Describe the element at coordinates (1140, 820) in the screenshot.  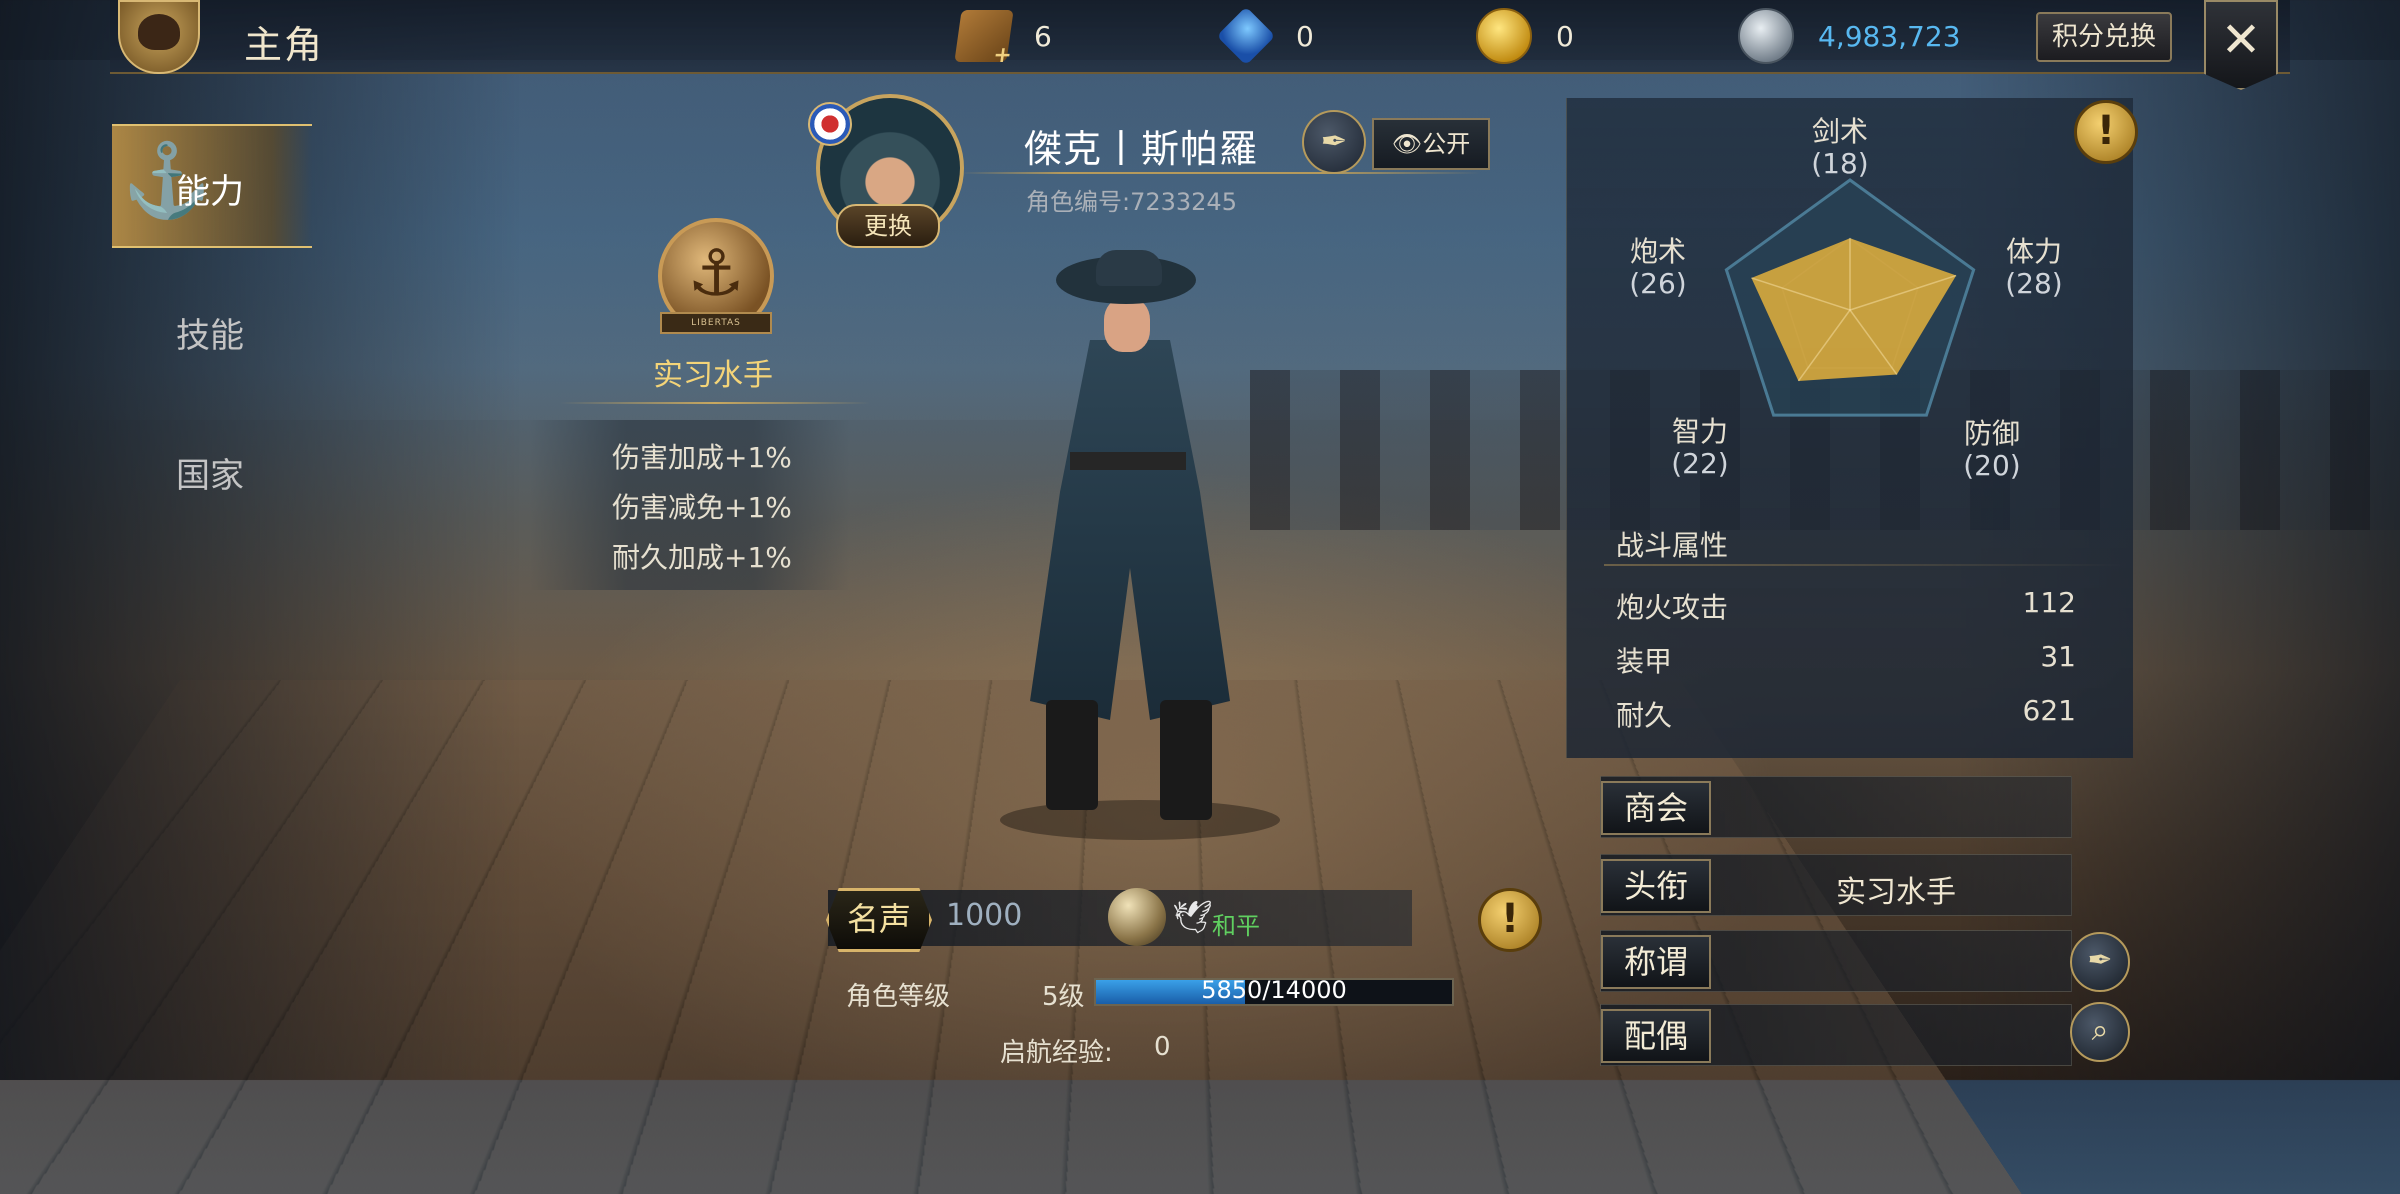
I see `character-shadow` at that location.